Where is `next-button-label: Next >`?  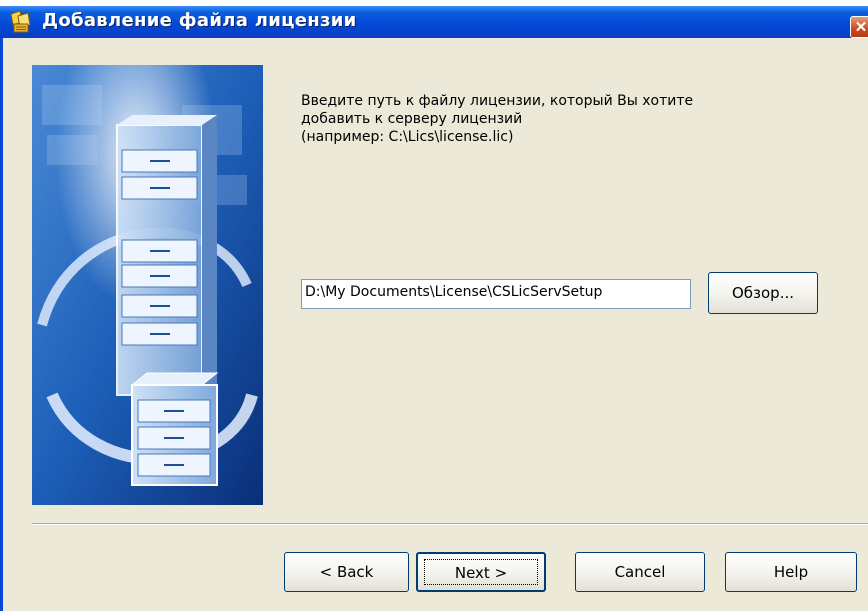
next-button-label: Next > is located at coordinates (481, 573).